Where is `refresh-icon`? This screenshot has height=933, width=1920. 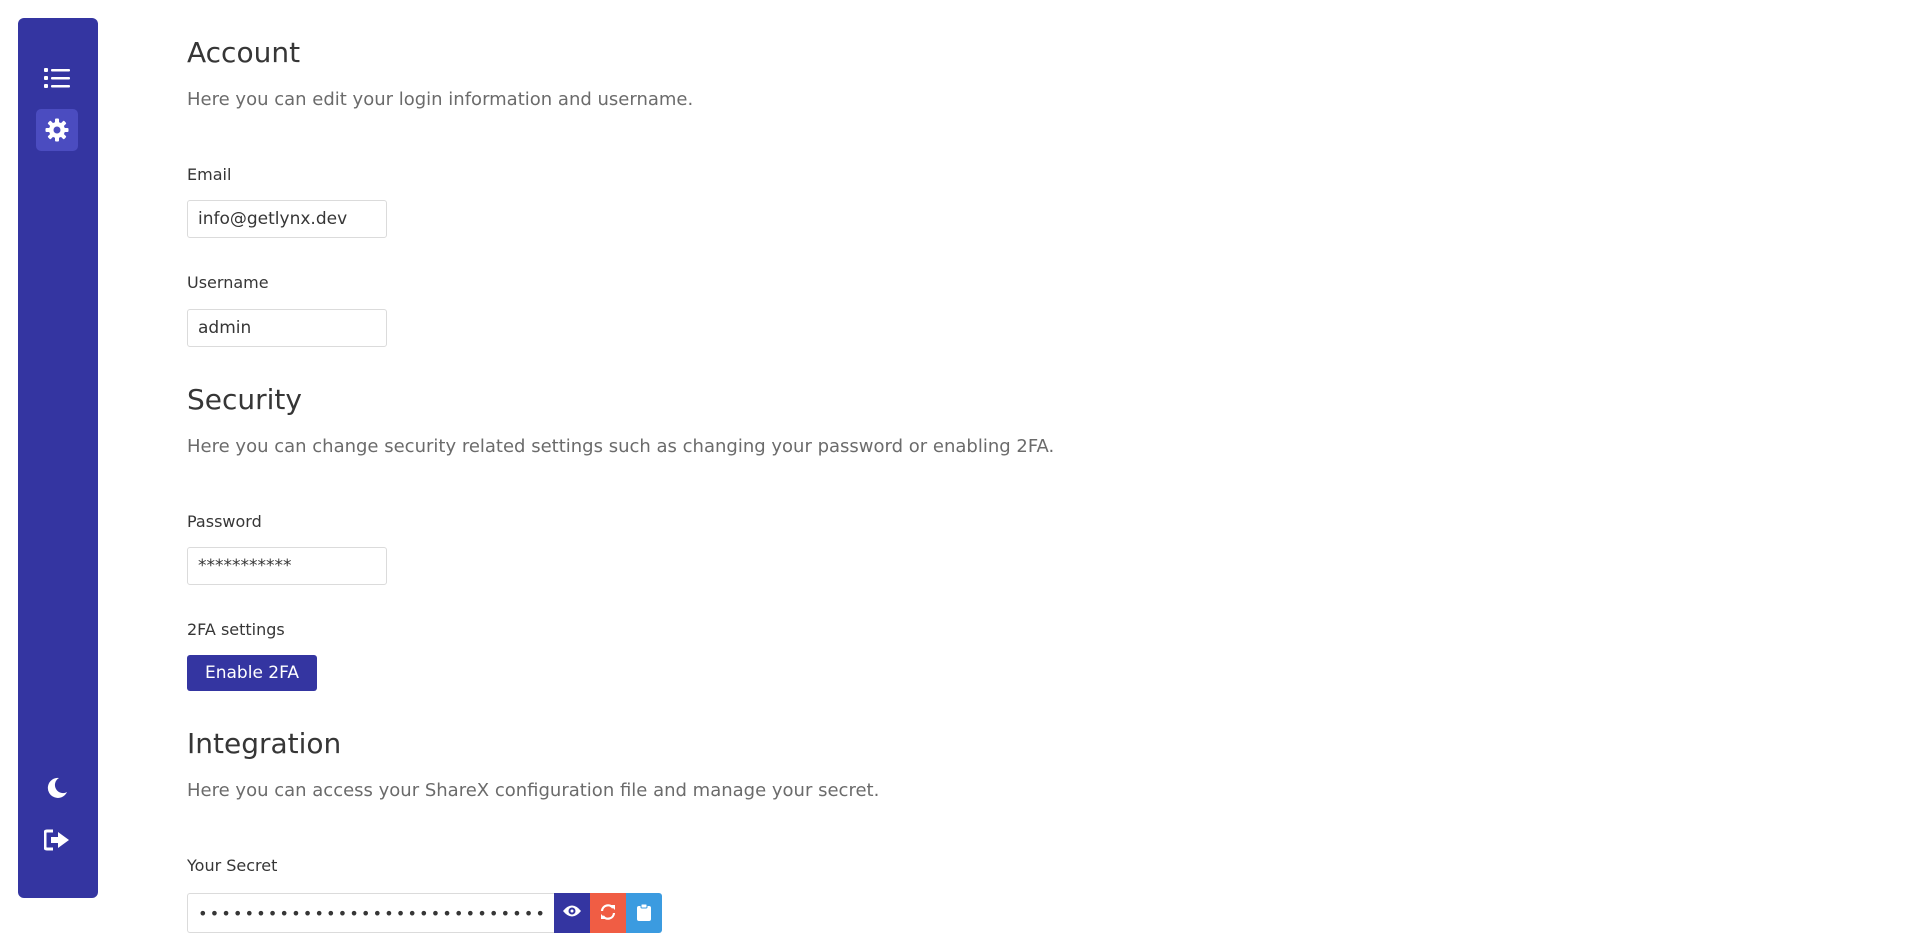 refresh-icon is located at coordinates (608, 912).